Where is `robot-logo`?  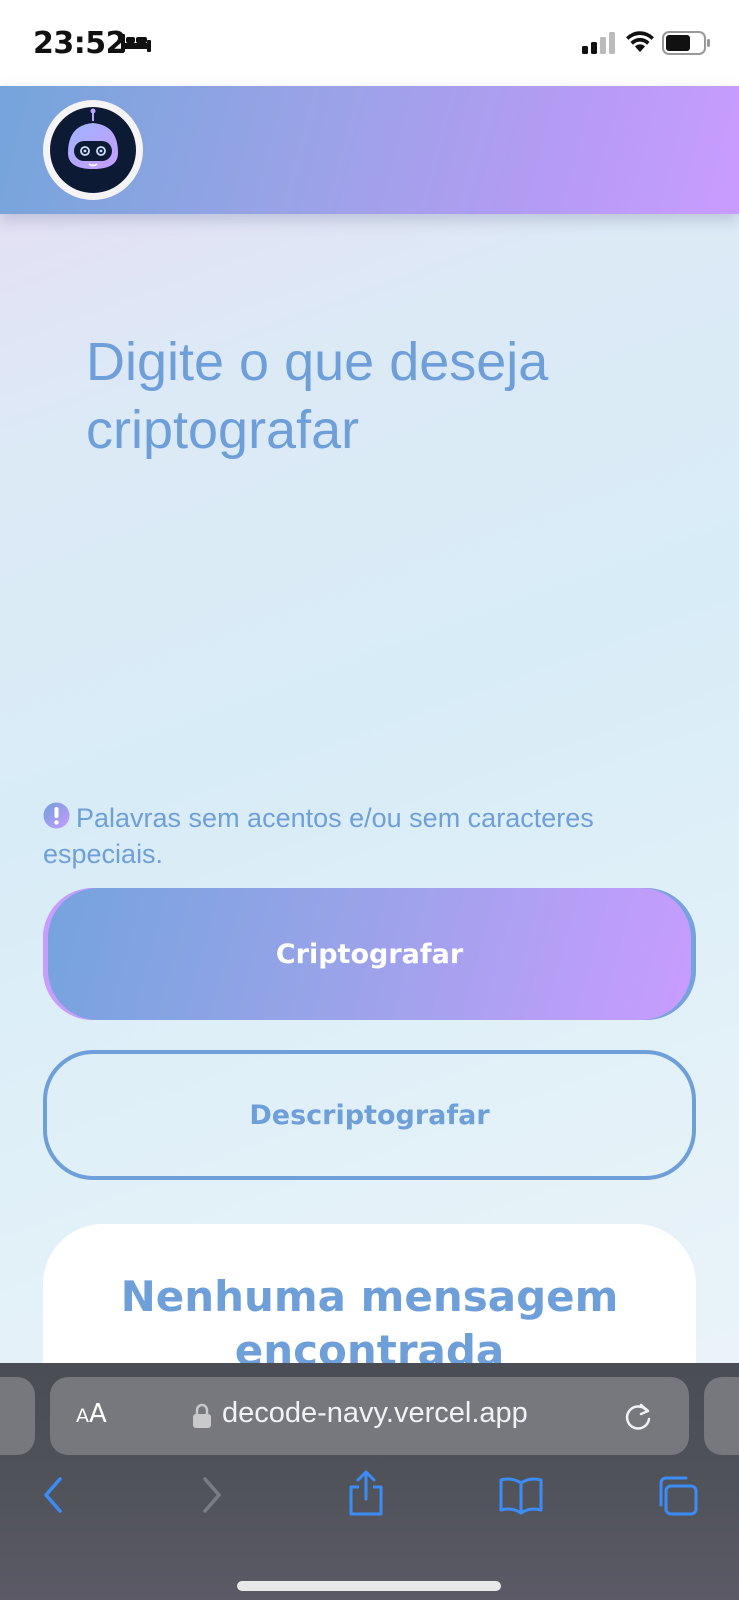 robot-logo is located at coordinates (93, 150).